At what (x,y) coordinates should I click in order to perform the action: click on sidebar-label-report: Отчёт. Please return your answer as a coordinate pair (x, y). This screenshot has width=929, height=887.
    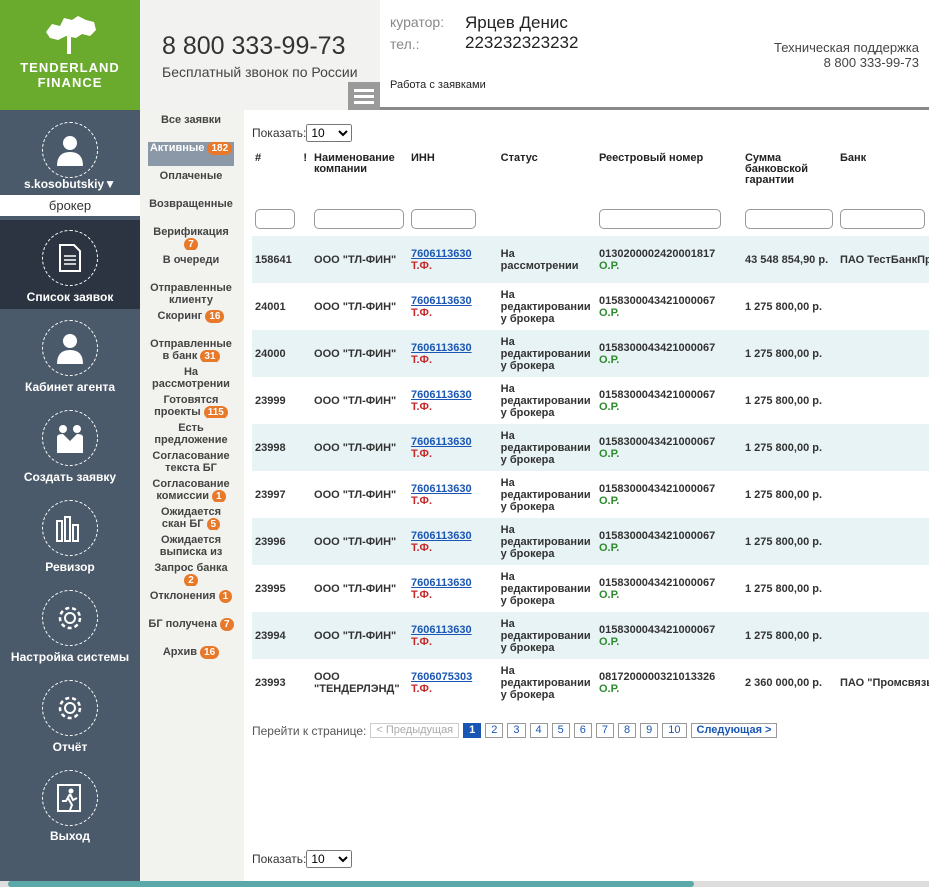
    Looking at the image, I should click on (70, 747).